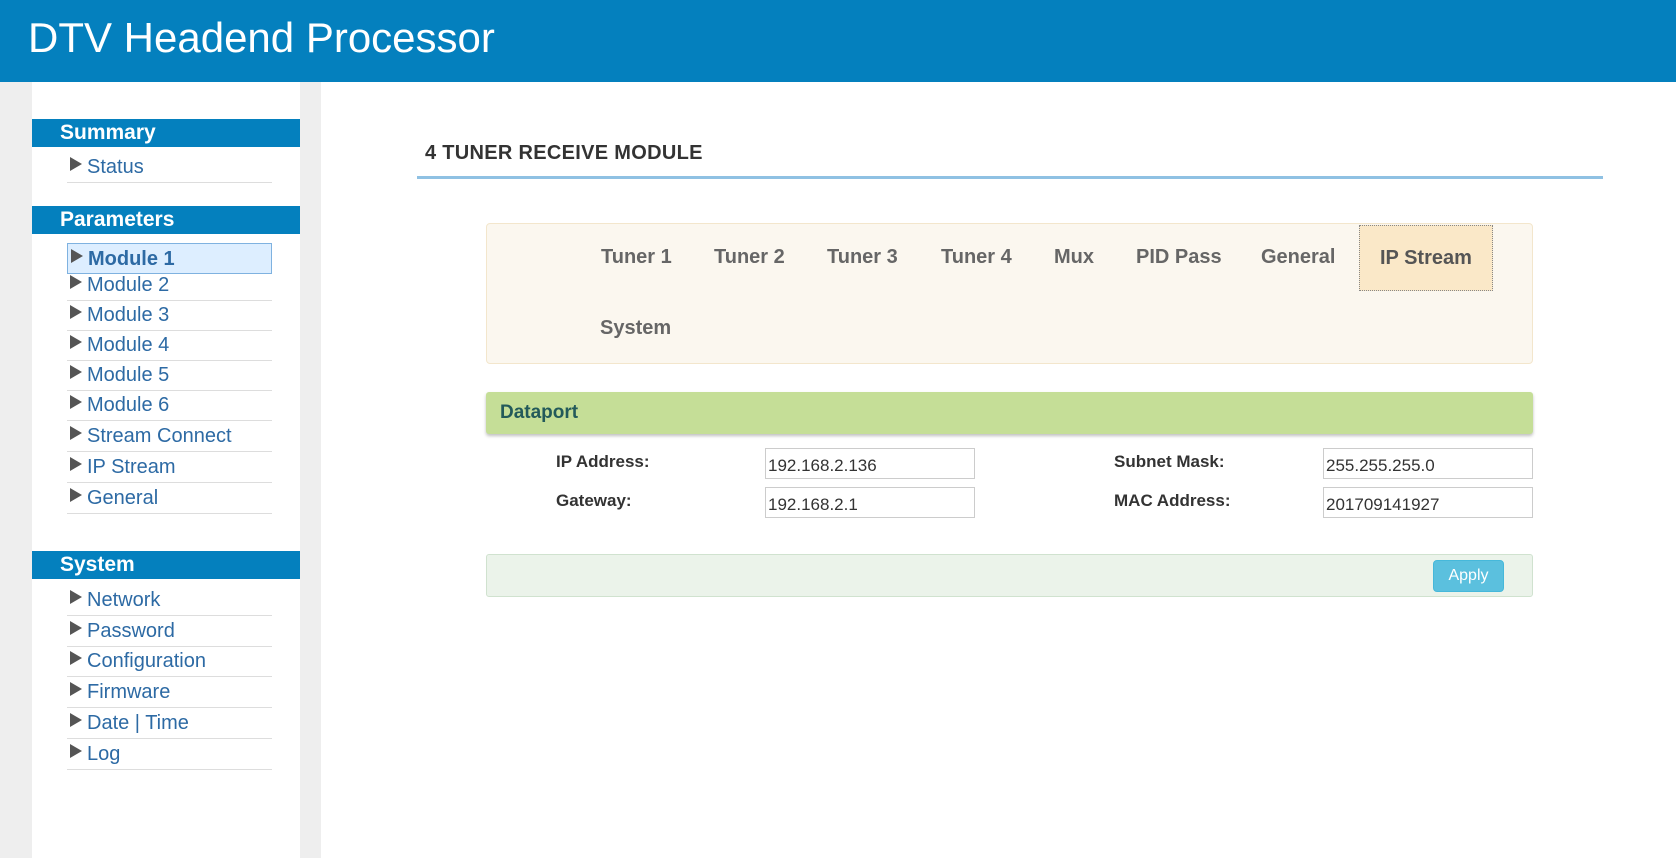 This screenshot has height=858, width=1676. Describe the element at coordinates (1298, 257) in the screenshot. I see `tab-general: General` at that location.